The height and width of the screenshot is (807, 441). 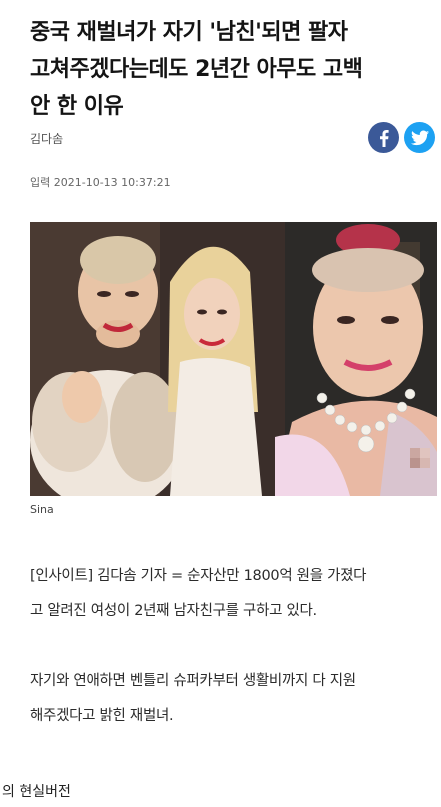 I want to click on headline-line: 고쳐주겠다는데도 2년간 아무도 고백, so click(x=196, y=69).